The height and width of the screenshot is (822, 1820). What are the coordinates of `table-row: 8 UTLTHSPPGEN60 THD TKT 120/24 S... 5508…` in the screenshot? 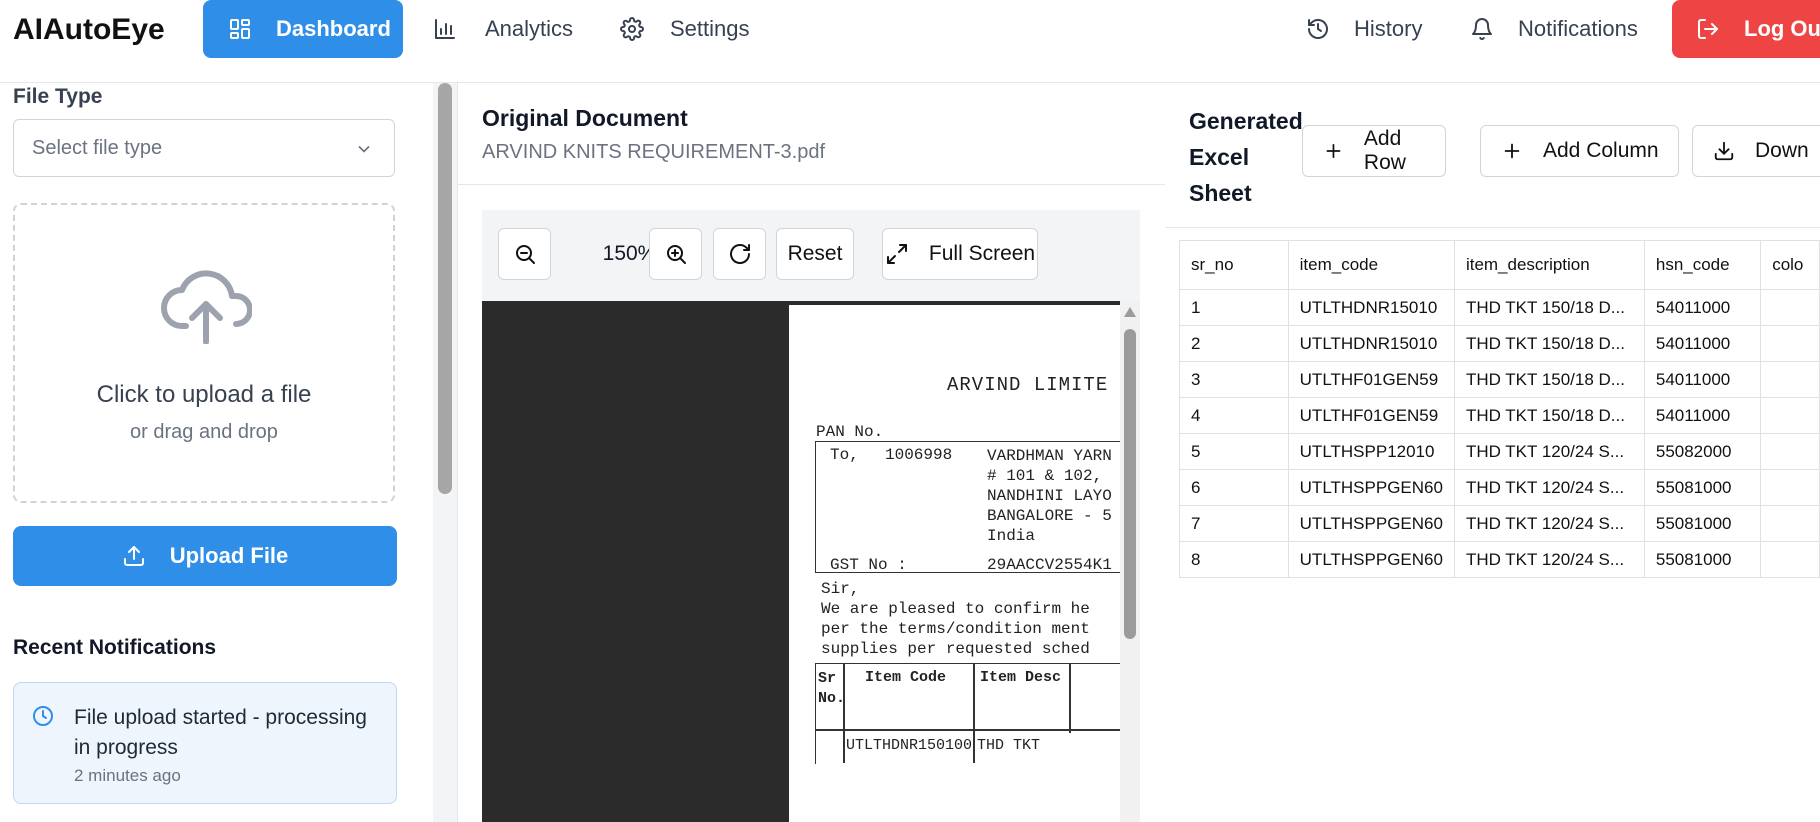 It's located at (1499, 559).